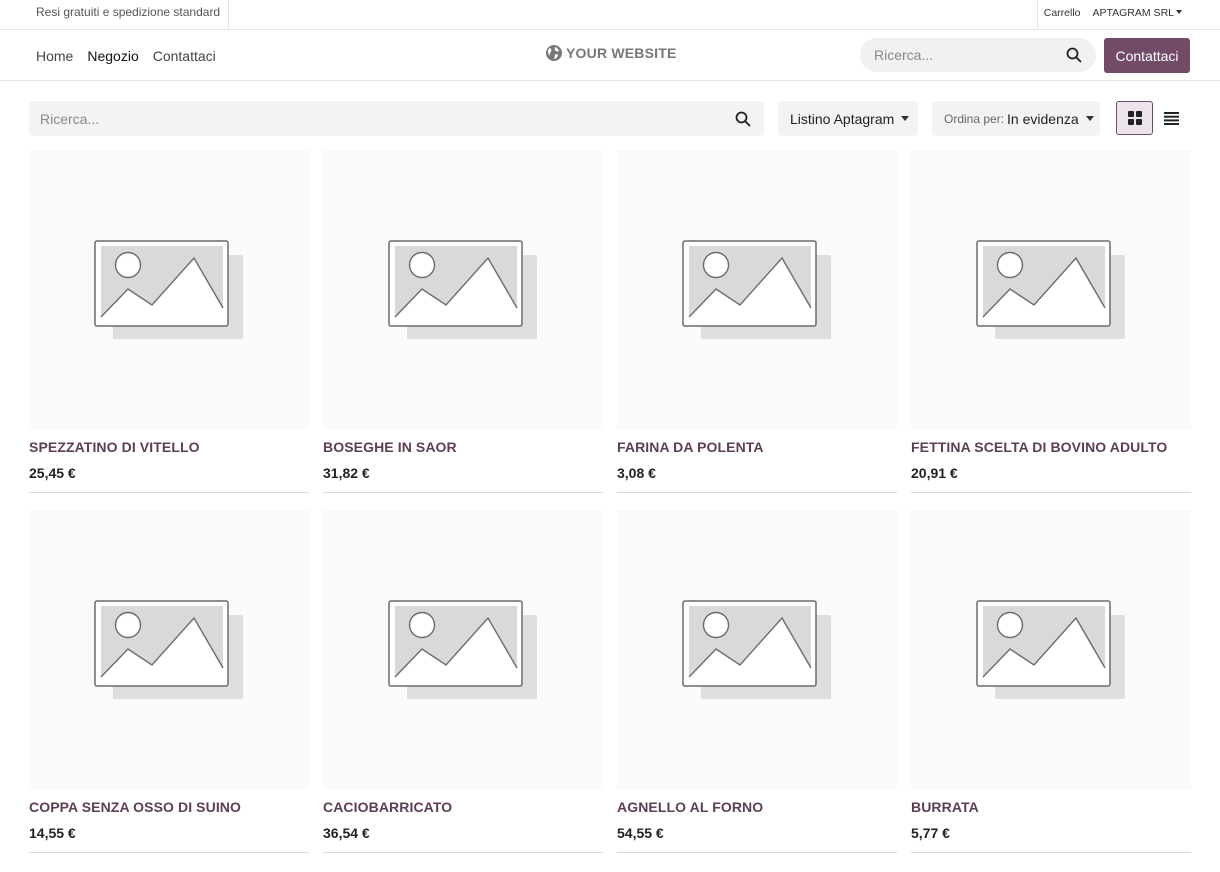 This screenshot has height=872, width=1220. I want to click on product-card: BURRATA 5,77 €, so click(1051, 681).